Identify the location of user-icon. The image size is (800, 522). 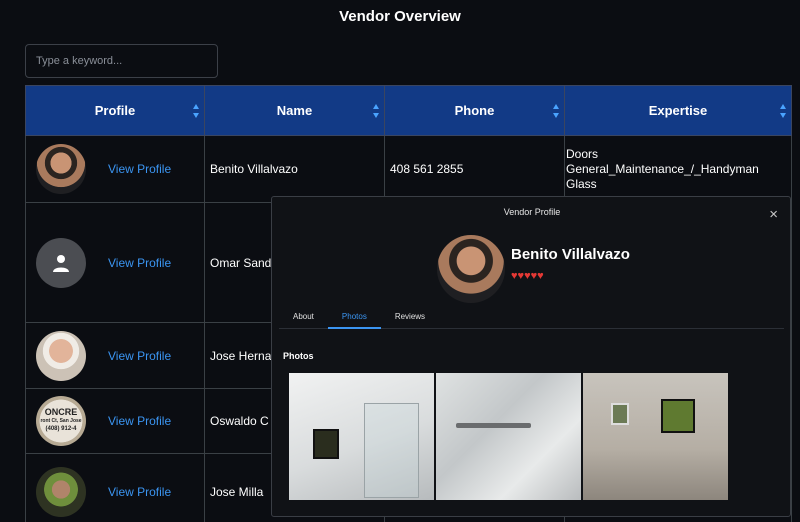
(61, 263).